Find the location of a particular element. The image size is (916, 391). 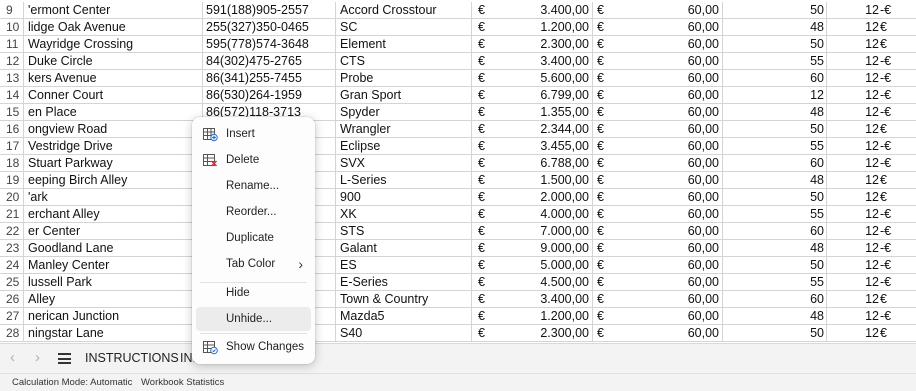

model-cell: L-Series is located at coordinates (404, 180).